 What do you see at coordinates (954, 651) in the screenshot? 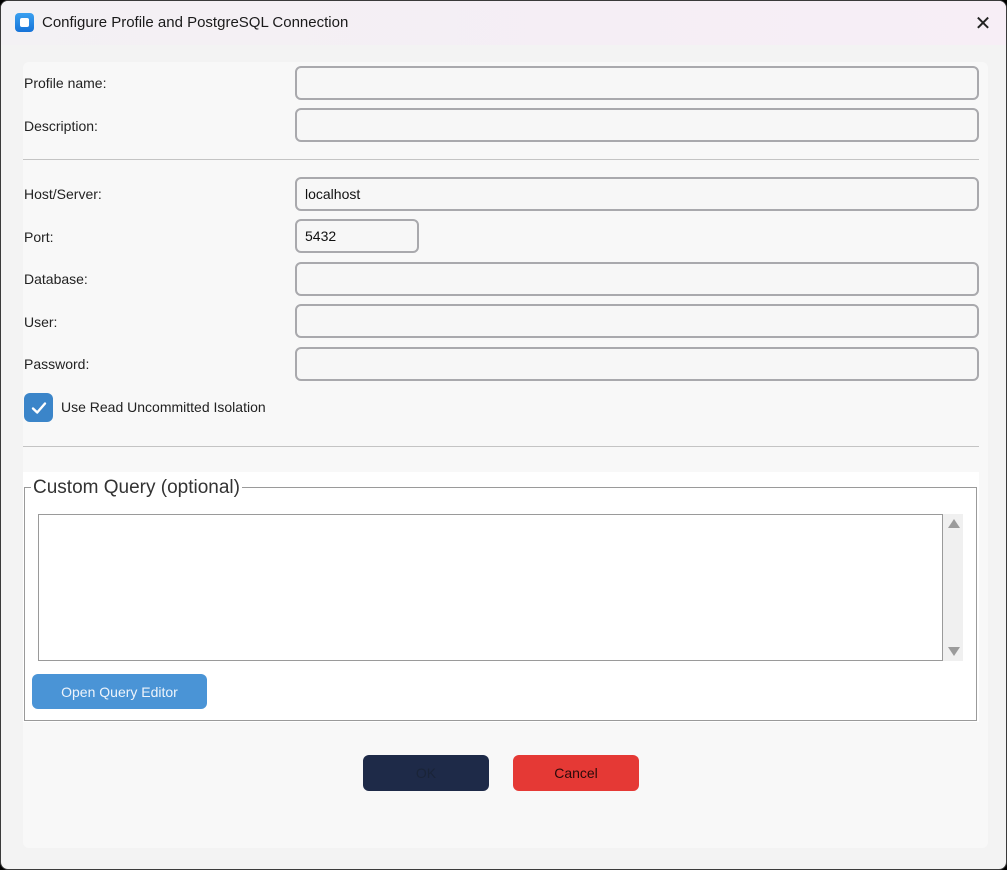
I see `scroll-down-arrow-icon` at bounding box center [954, 651].